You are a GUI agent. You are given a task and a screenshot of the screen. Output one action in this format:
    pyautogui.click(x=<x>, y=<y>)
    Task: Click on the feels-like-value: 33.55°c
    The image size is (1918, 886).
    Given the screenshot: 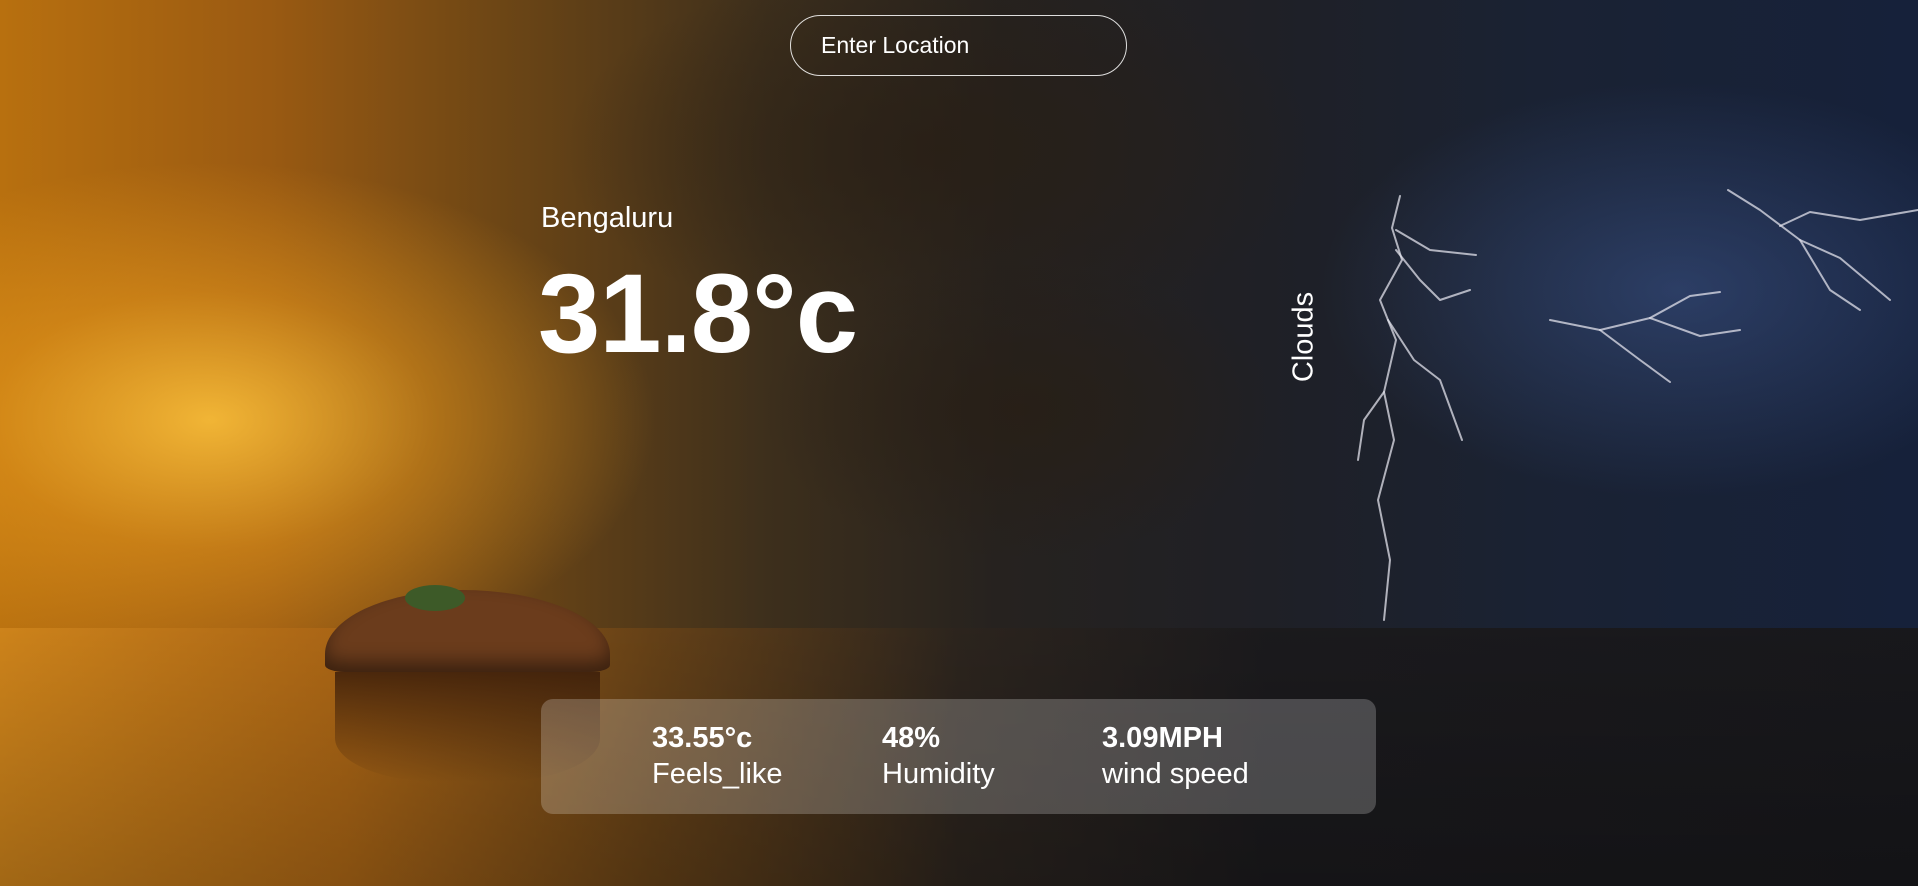 What is the action you would take?
    pyautogui.click(x=702, y=738)
    